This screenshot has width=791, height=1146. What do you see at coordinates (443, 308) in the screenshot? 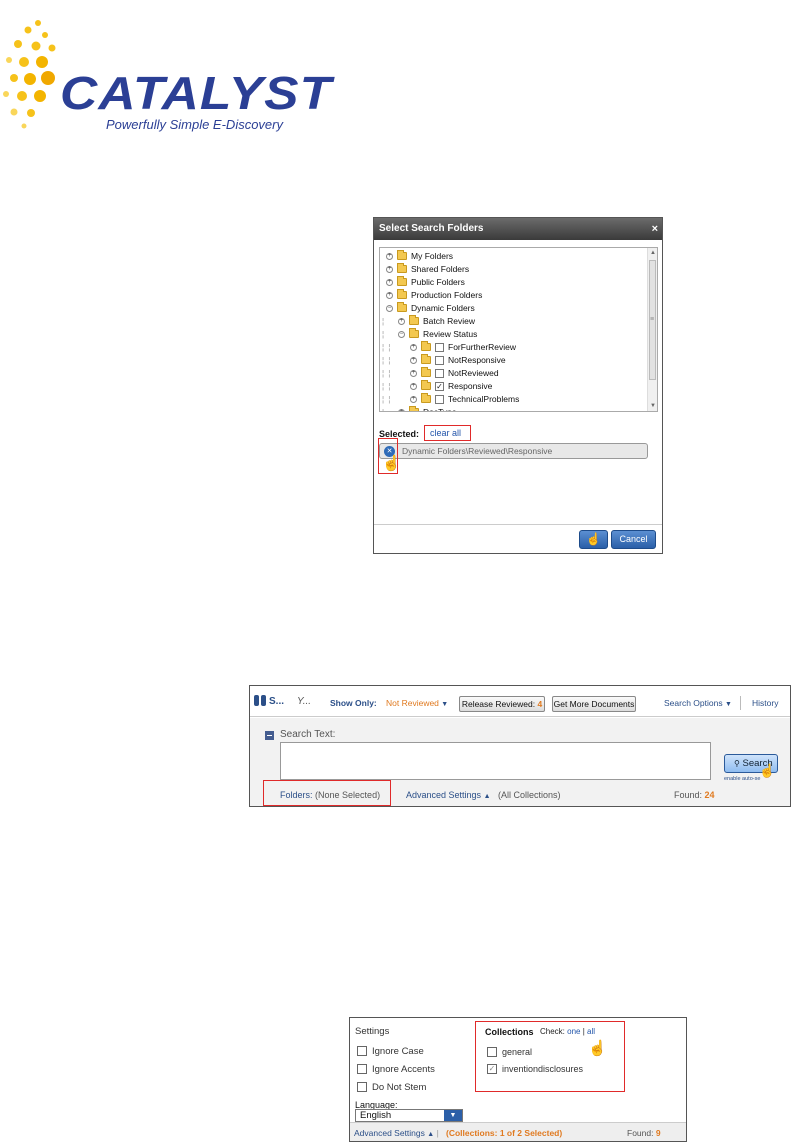
I see `tree-node-label: Dynamic Folders` at bounding box center [443, 308].